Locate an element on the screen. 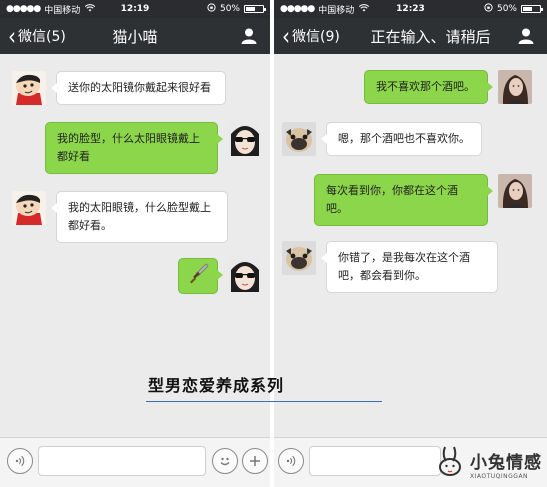  message-bubble: 送你的太阳镜你戴起来很好看 is located at coordinates (138, 88).